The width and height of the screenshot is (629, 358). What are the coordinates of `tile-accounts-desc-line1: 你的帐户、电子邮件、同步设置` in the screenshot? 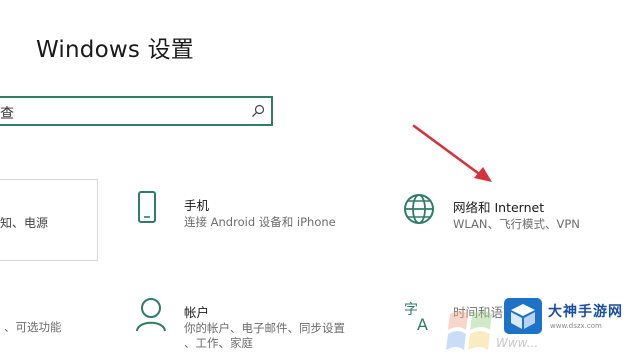 It's located at (264, 328).